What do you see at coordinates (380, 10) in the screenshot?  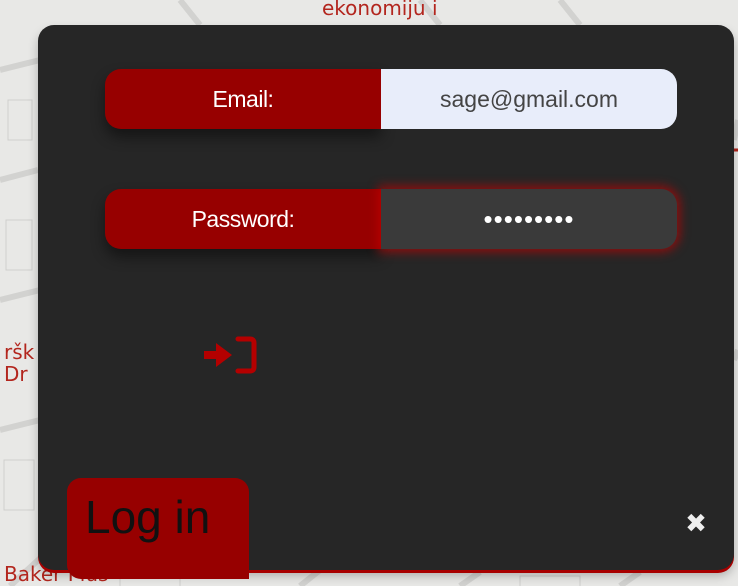 I see `map-label: ekonomiju i` at bounding box center [380, 10].